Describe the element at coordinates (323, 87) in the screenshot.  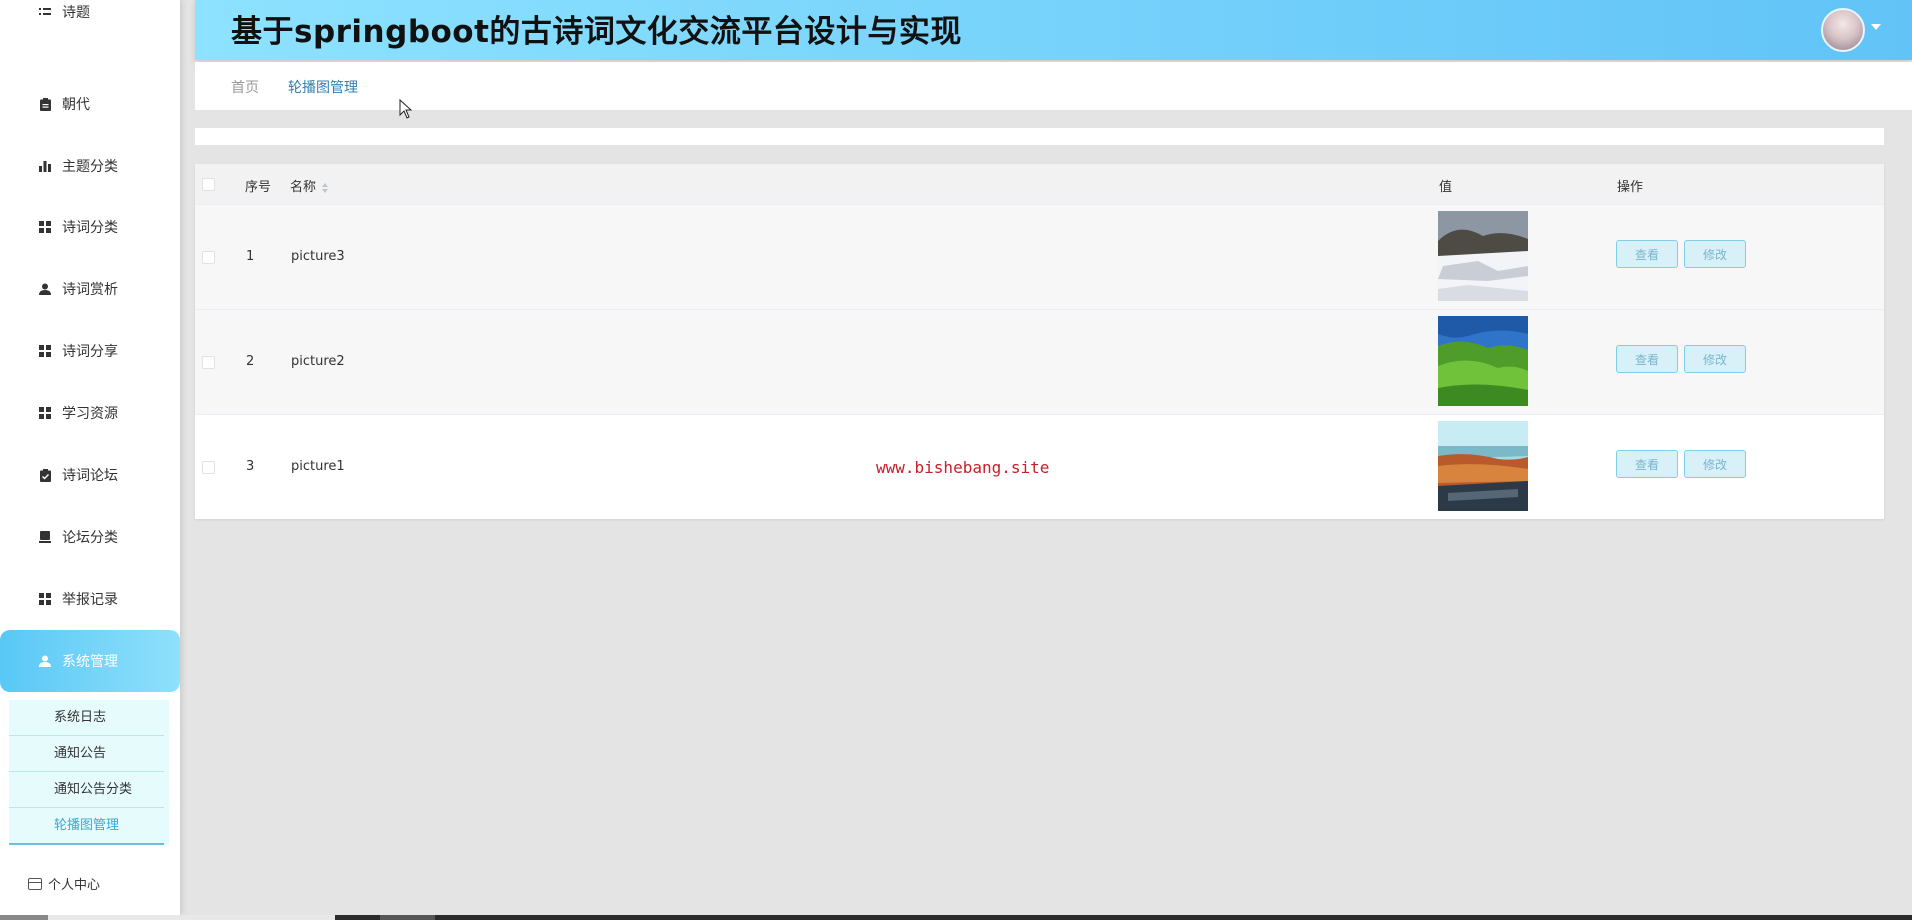
I see `breadcrumb-current: 轮播图管理` at that location.